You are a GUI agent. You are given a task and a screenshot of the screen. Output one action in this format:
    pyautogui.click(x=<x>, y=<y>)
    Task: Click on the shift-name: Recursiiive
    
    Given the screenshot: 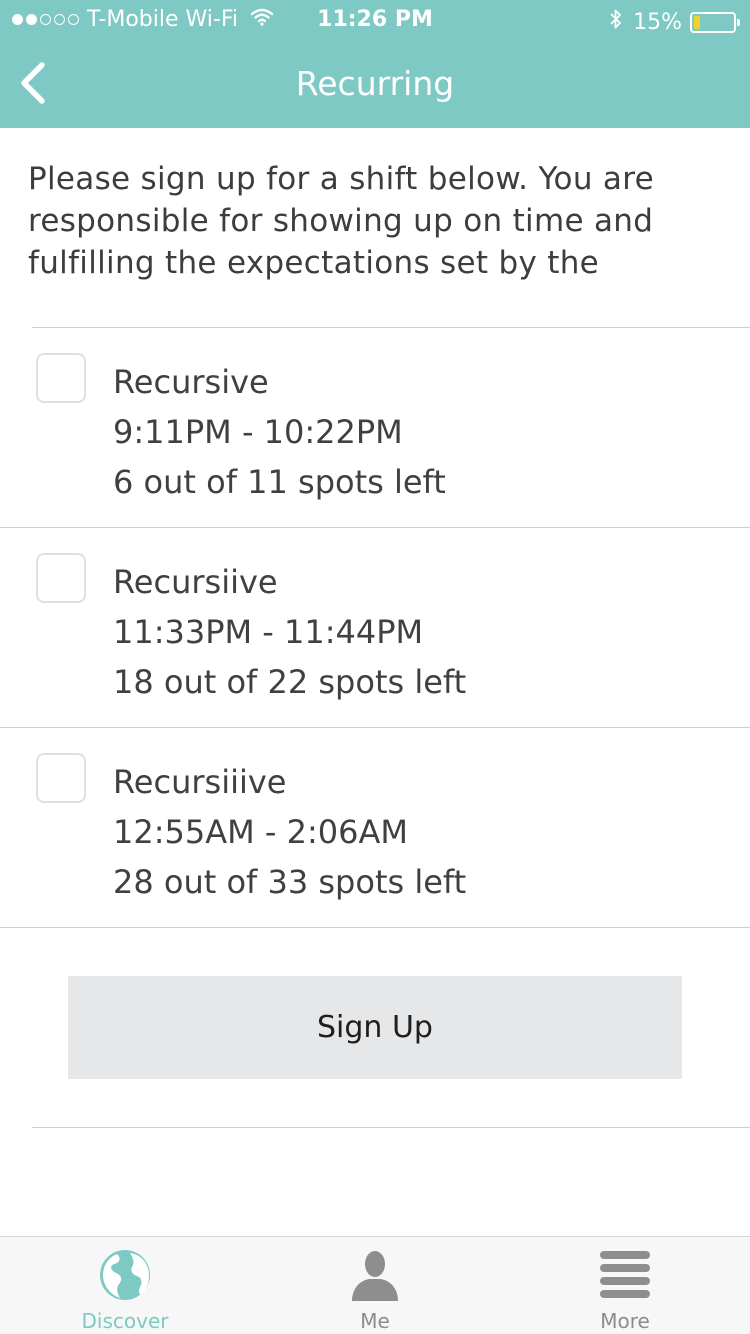 What is the action you would take?
    pyautogui.click(x=200, y=782)
    